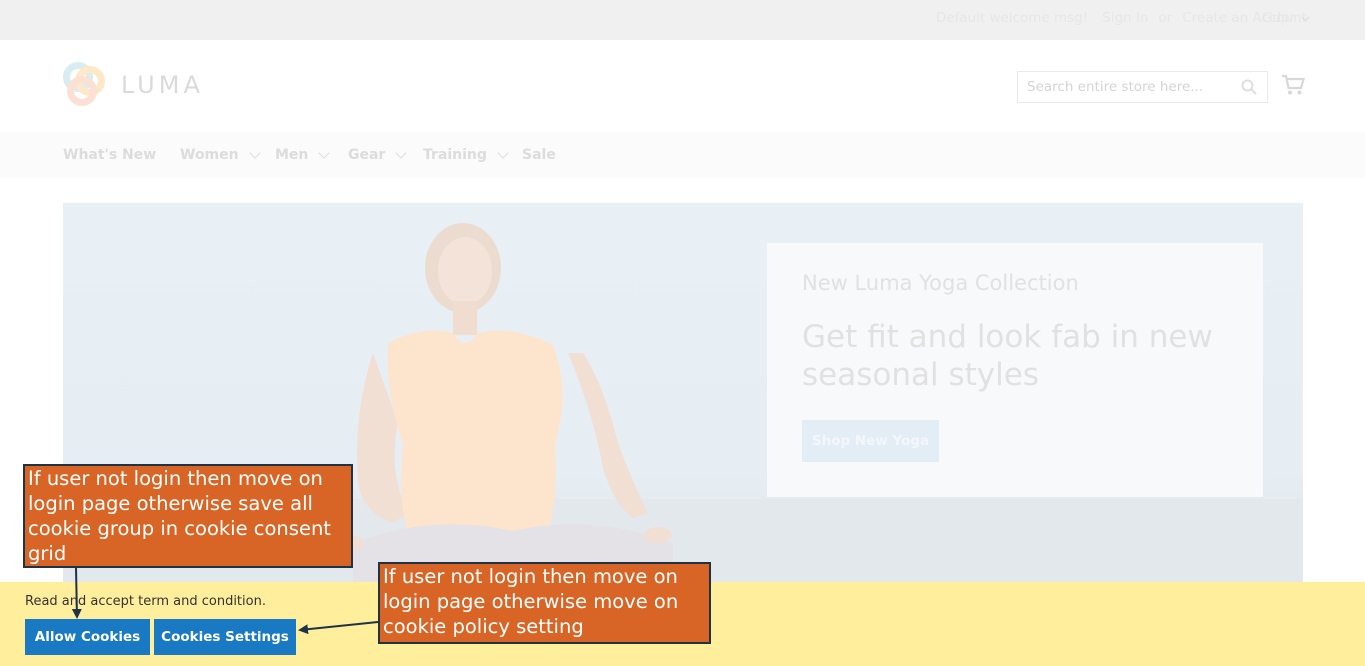  I want to click on shop-new-yoga-button: Shop New Yoga, so click(870, 441).